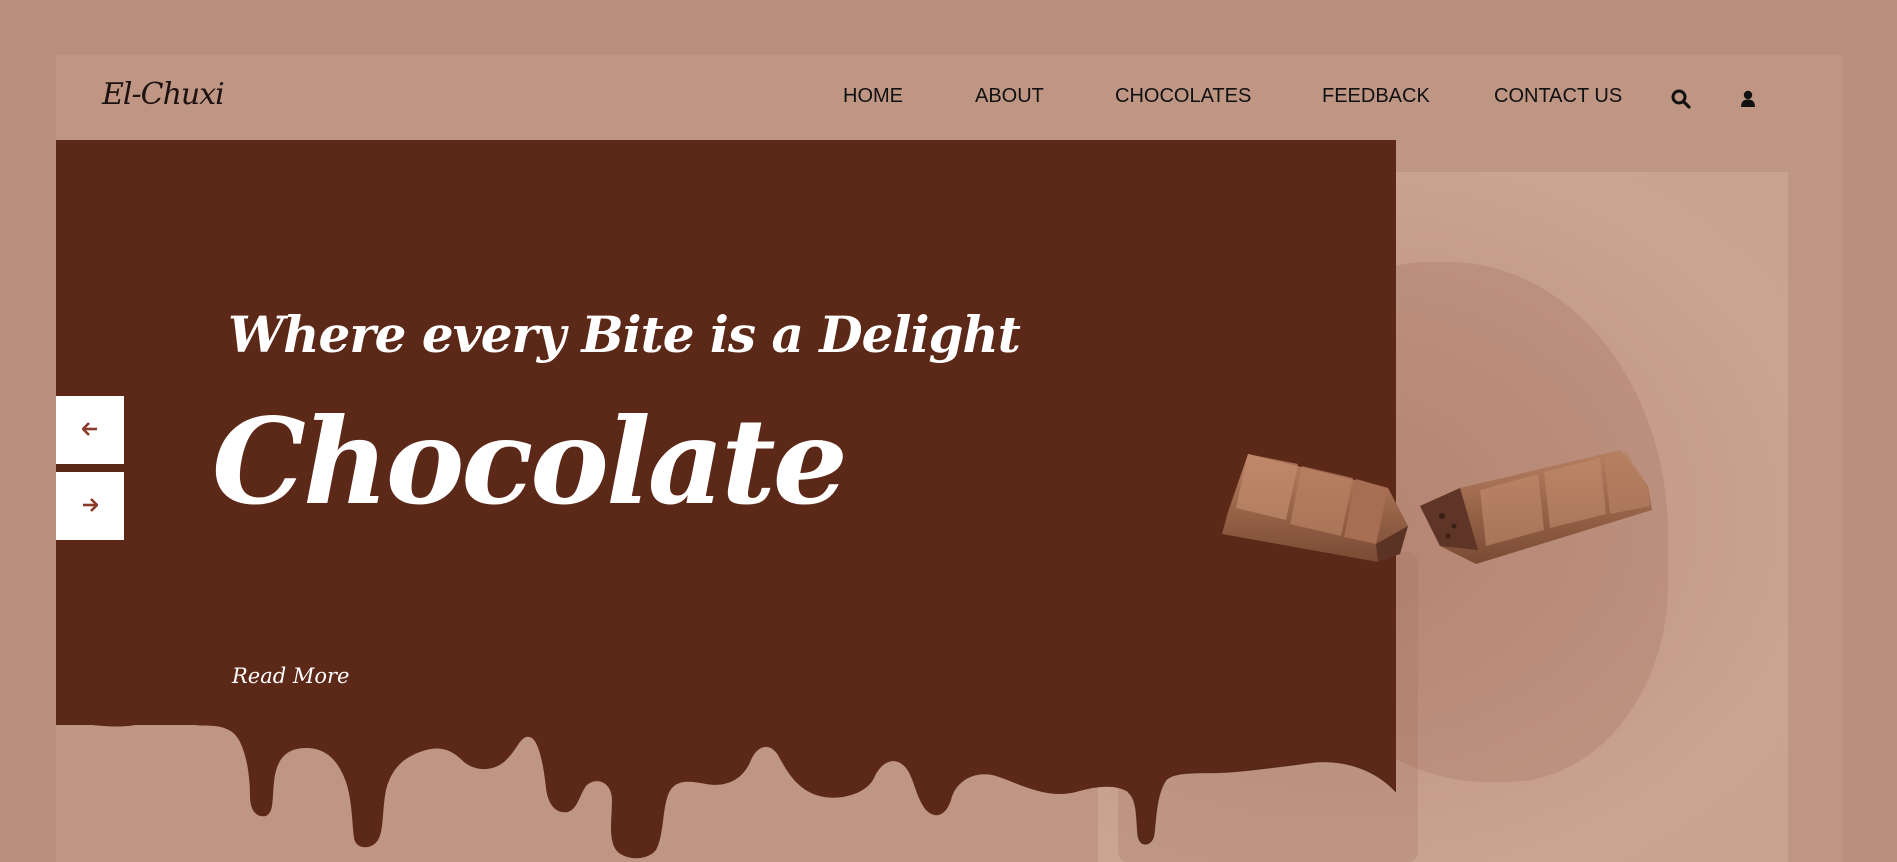 The width and height of the screenshot is (1897, 862). Describe the element at coordinates (1009, 96) in the screenshot. I see `nav-about: ABOUT` at that location.